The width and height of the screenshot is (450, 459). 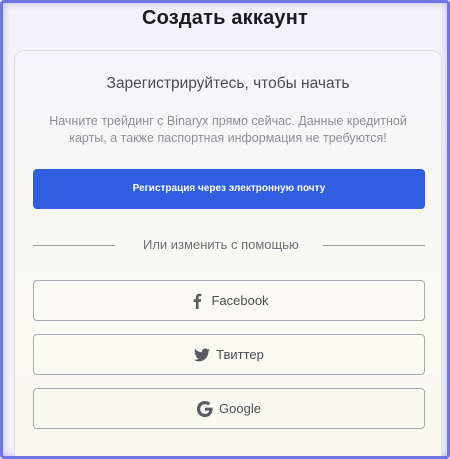 What do you see at coordinates (229, 189) in the screenshot?
I see `email-signup-button: Регистрация через электронную почту` at bounding box center [229, 189].